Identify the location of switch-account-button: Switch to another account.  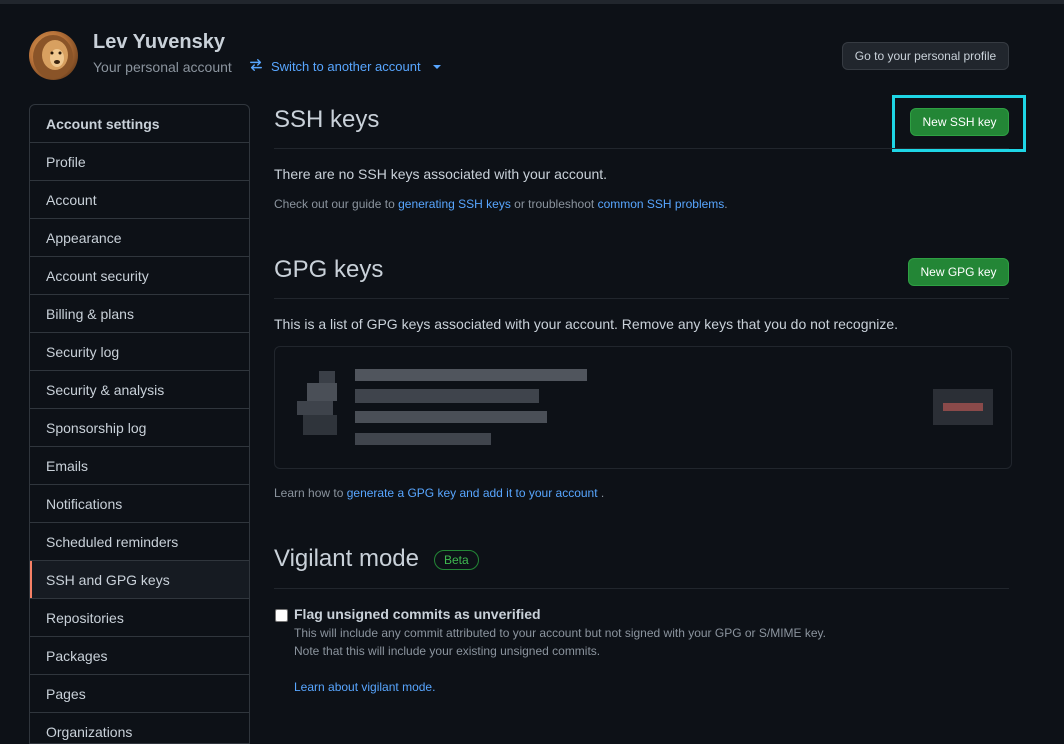
(345, 66).